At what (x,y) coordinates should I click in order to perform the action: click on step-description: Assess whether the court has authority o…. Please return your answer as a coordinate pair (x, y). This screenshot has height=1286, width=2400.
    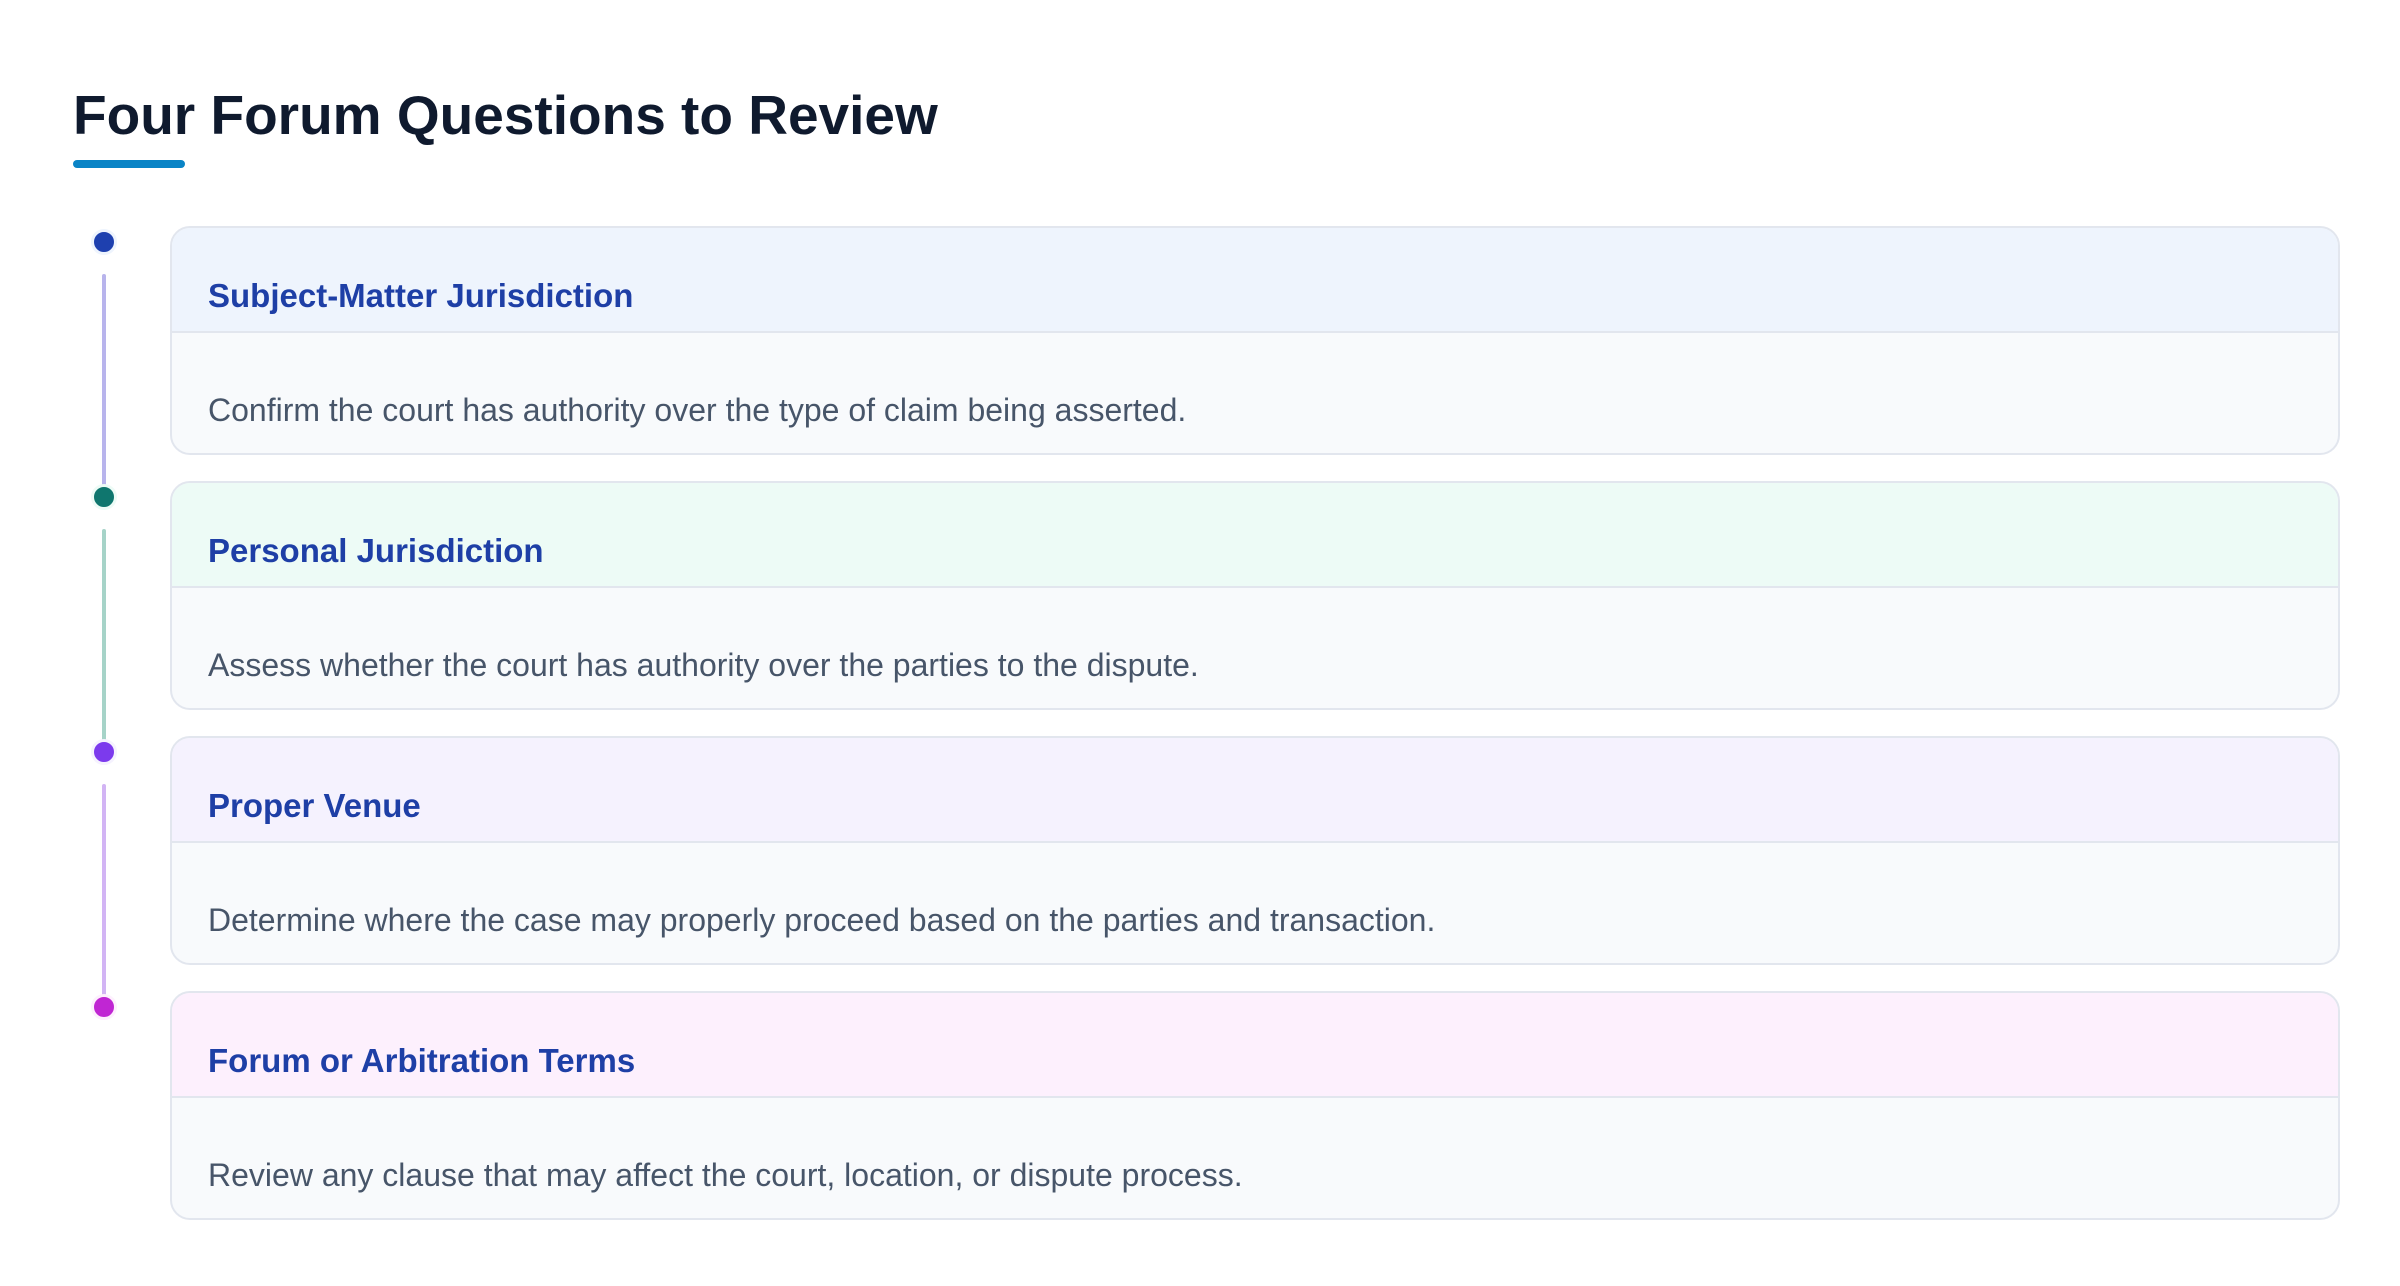
    Looking at the image, I should click on (703, 665).